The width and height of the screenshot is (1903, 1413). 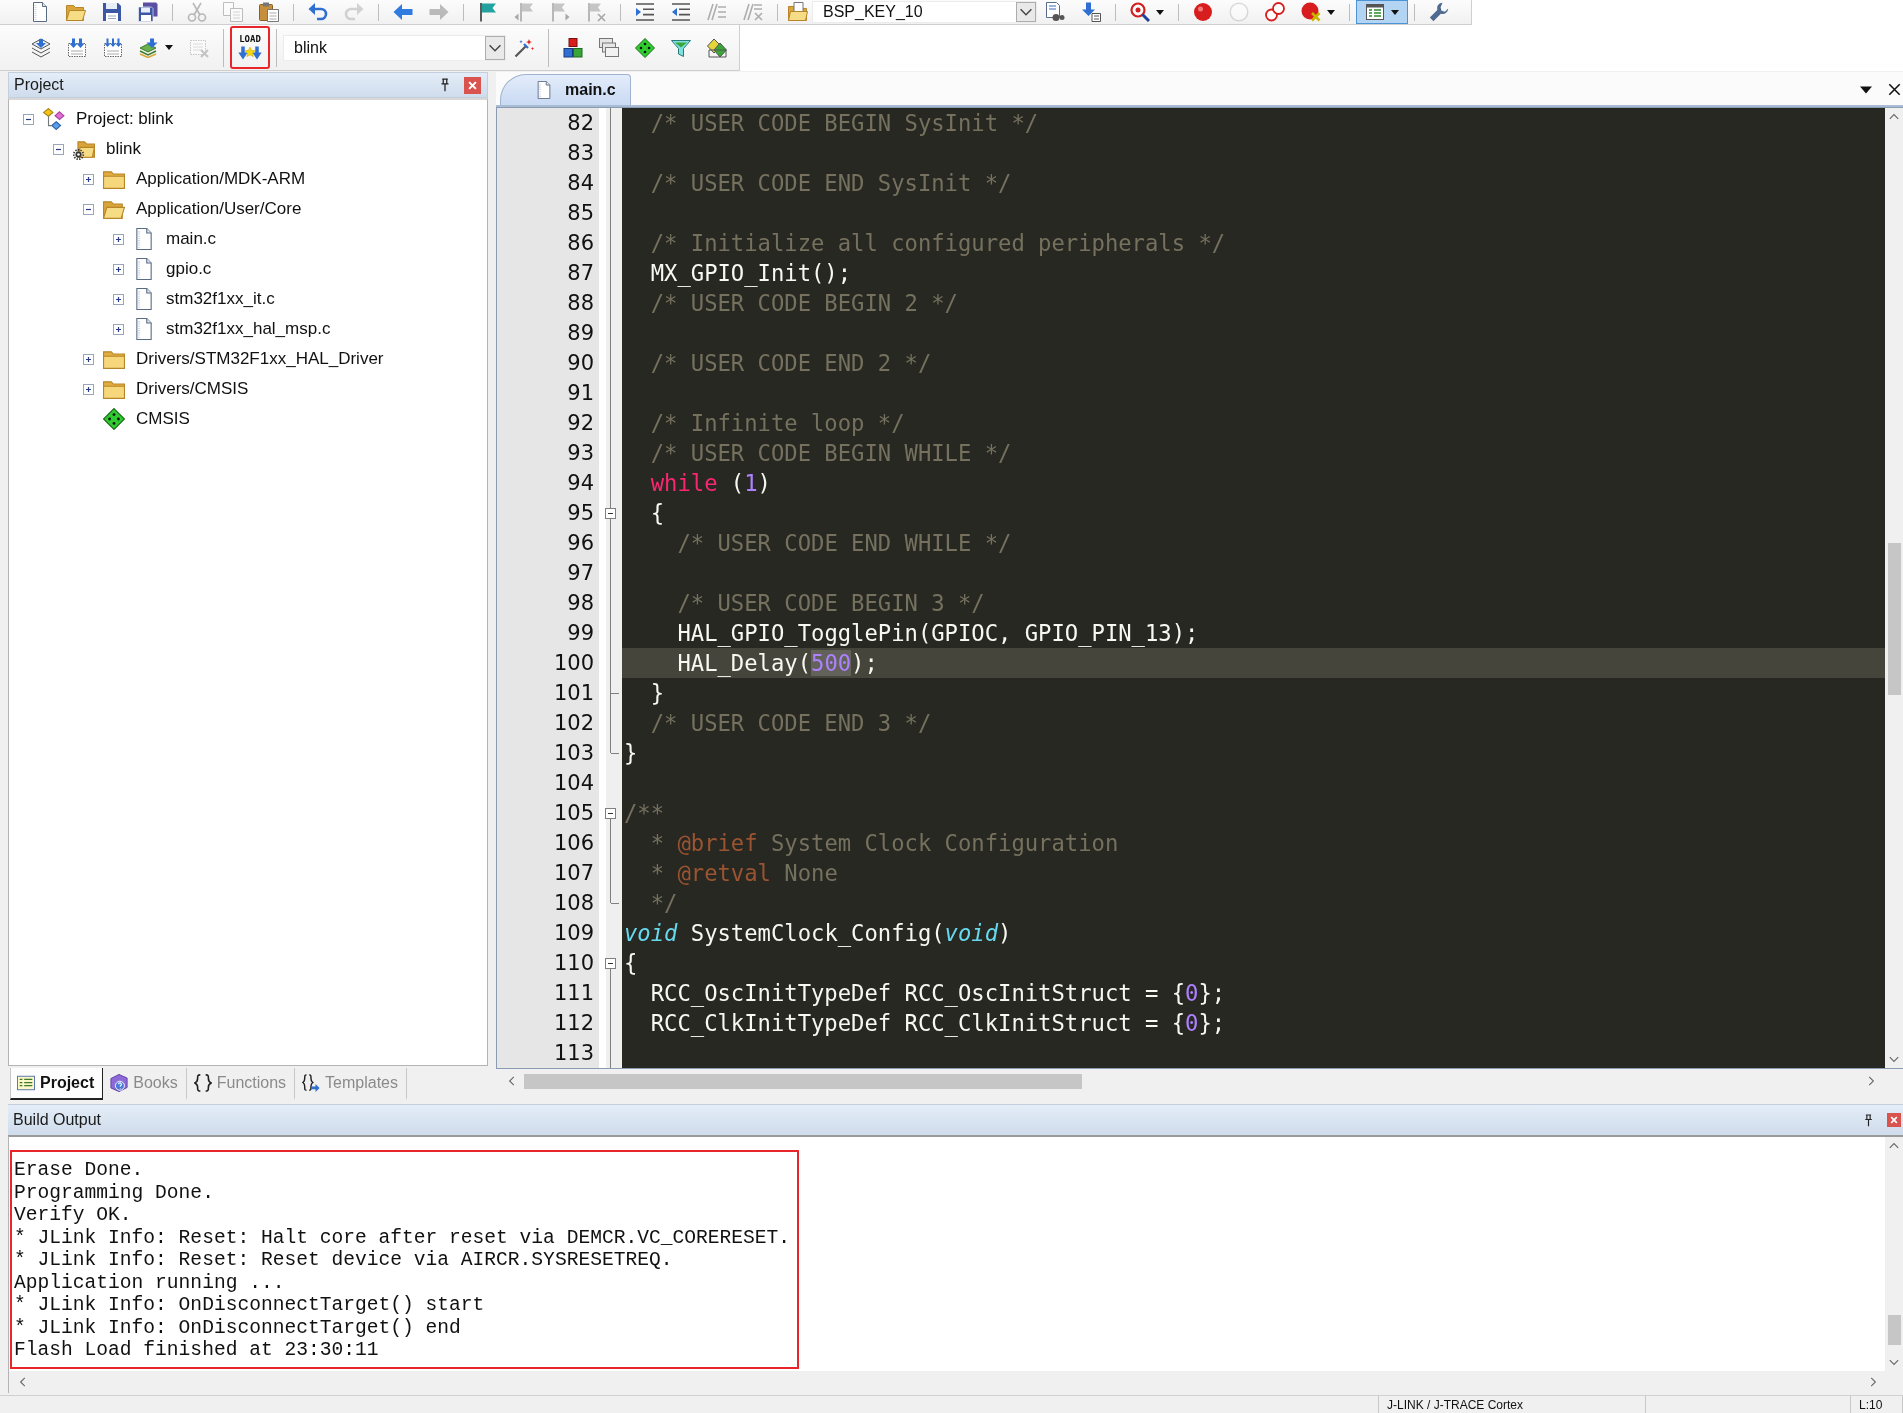 I want to click on tree-item: stm32f1xx_hal_msp.c, so click(x=248, y=329).